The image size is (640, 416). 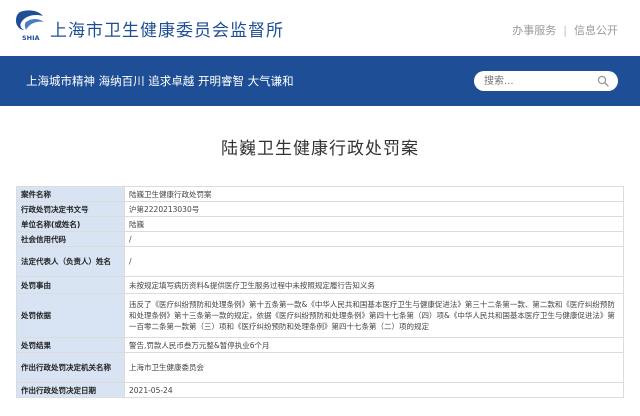 What do you see at coordinates (160, 81) in the screenshot?
I see `slogan: 上海城市精神 海纳百川 追求卓越 开明睿智 大气谦和` at bounding box center [160, 81].